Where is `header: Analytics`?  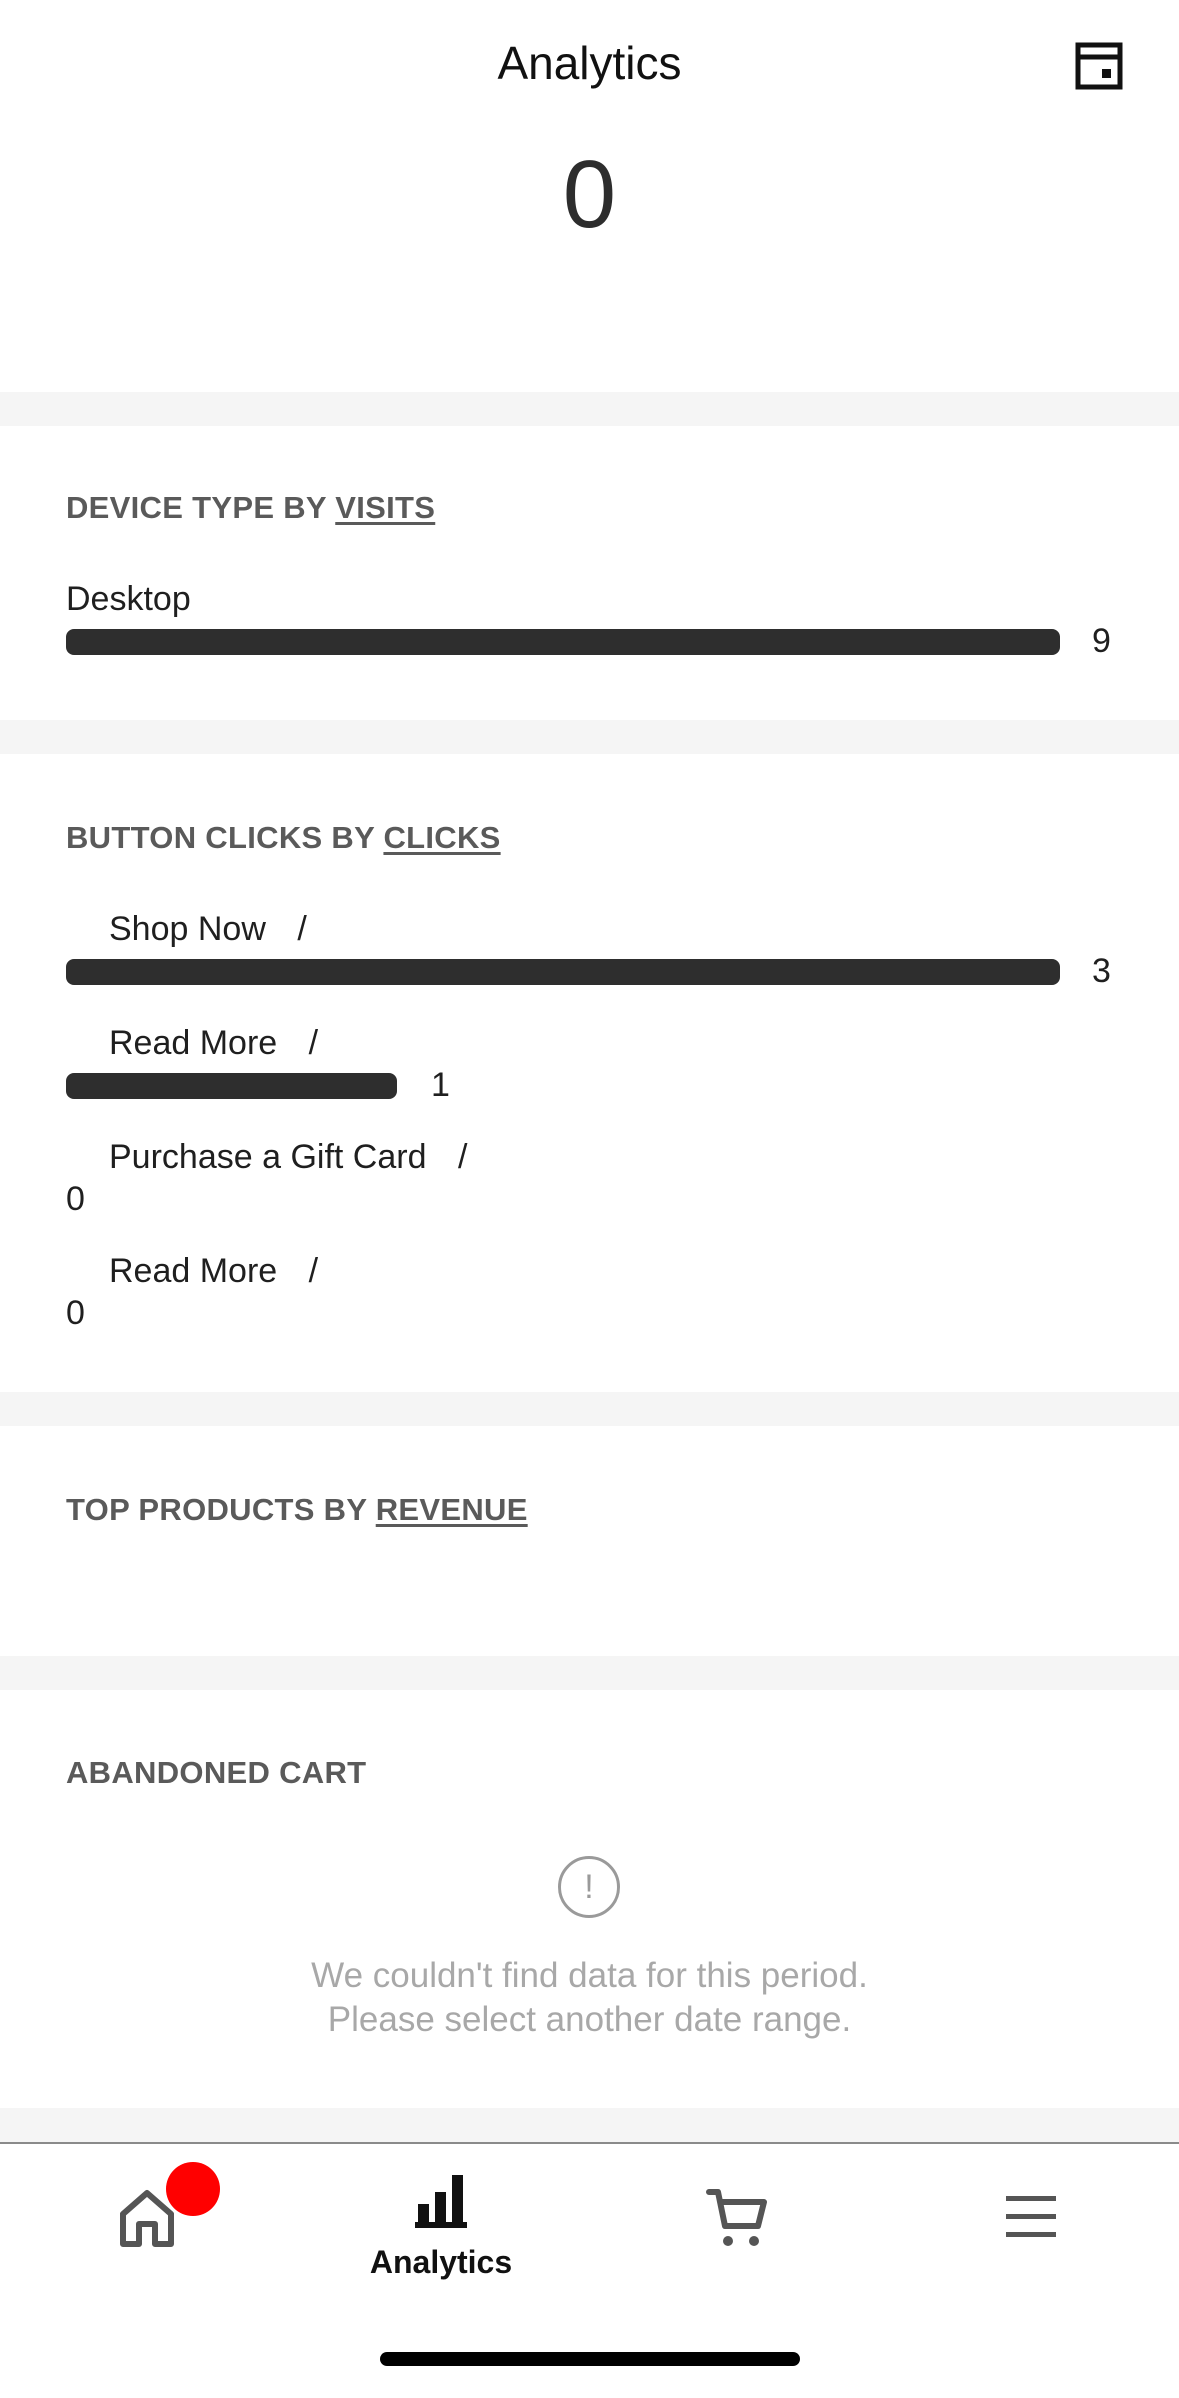 header: Analytics is located at coordinates (589, 65).